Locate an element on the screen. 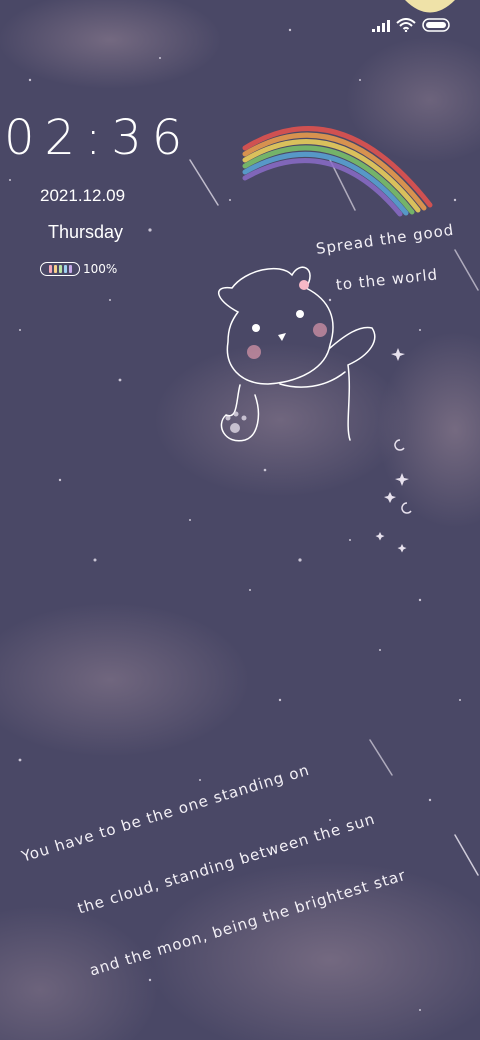  bear-drawing is located at coordinates (297, 354).